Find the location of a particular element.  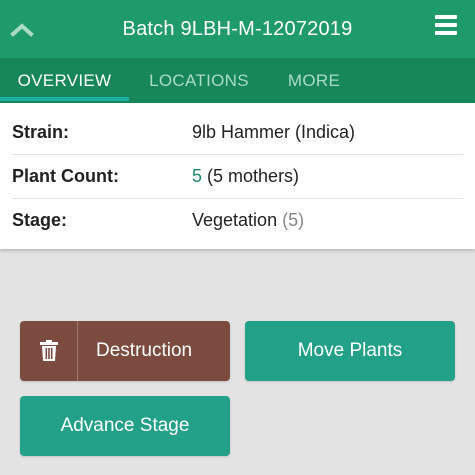

destruction-button: Destruction is located at coordinates (125, 351).